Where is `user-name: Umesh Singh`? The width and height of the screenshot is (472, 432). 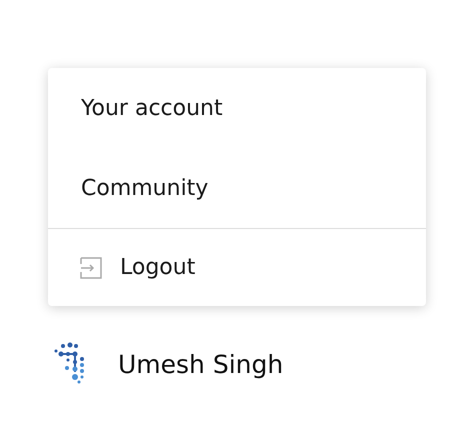 user-name: Umesh Singh is located at coordinates (201, 365).